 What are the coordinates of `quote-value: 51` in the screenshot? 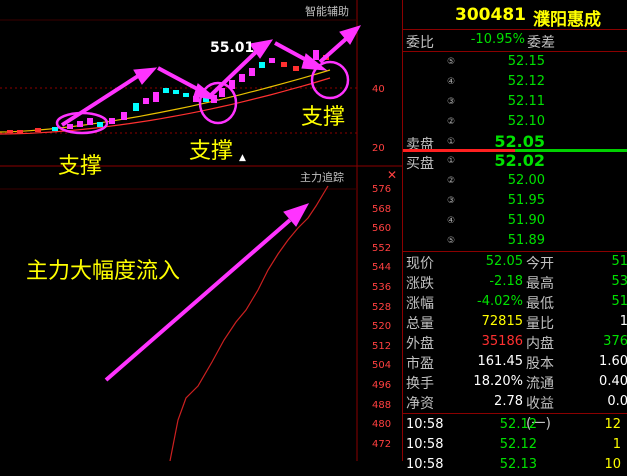 It's located at (619, 301).